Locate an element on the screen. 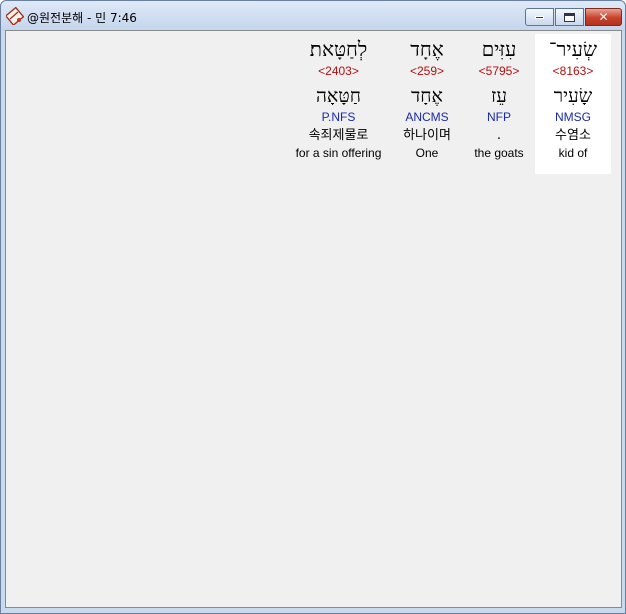 Image resolution: width=626 pixels, height=614 pixels. strong-number: <259> is located at coordinates (427, 72).